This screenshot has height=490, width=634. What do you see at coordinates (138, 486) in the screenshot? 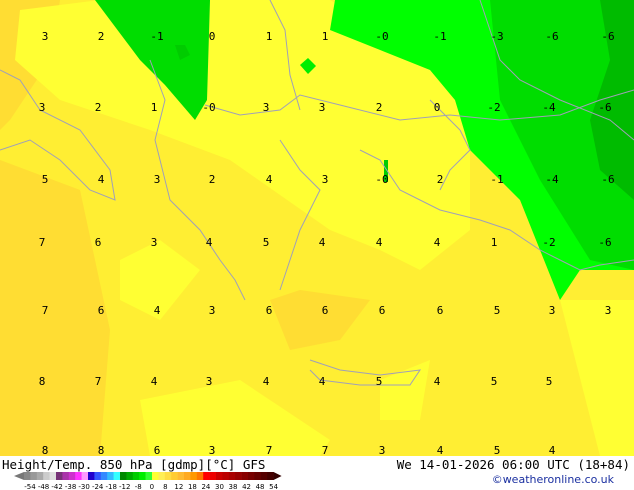
I see `scale-tick-label: -8` at bounding box center [138, 486].